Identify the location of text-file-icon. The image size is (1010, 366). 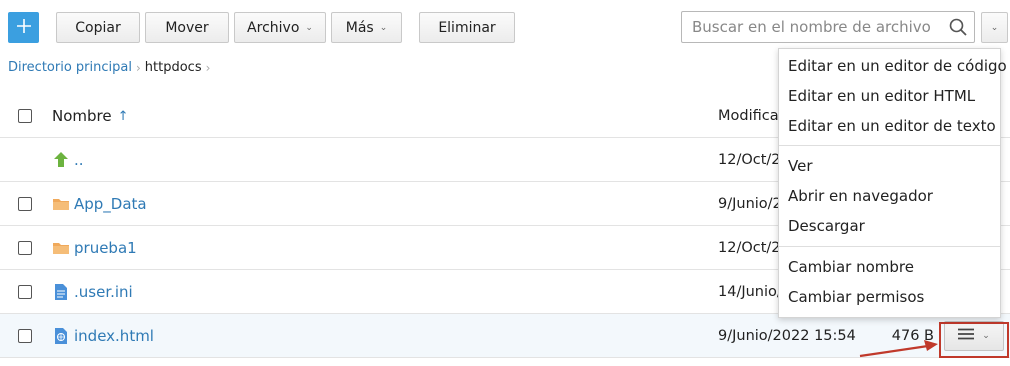
(61, 292).